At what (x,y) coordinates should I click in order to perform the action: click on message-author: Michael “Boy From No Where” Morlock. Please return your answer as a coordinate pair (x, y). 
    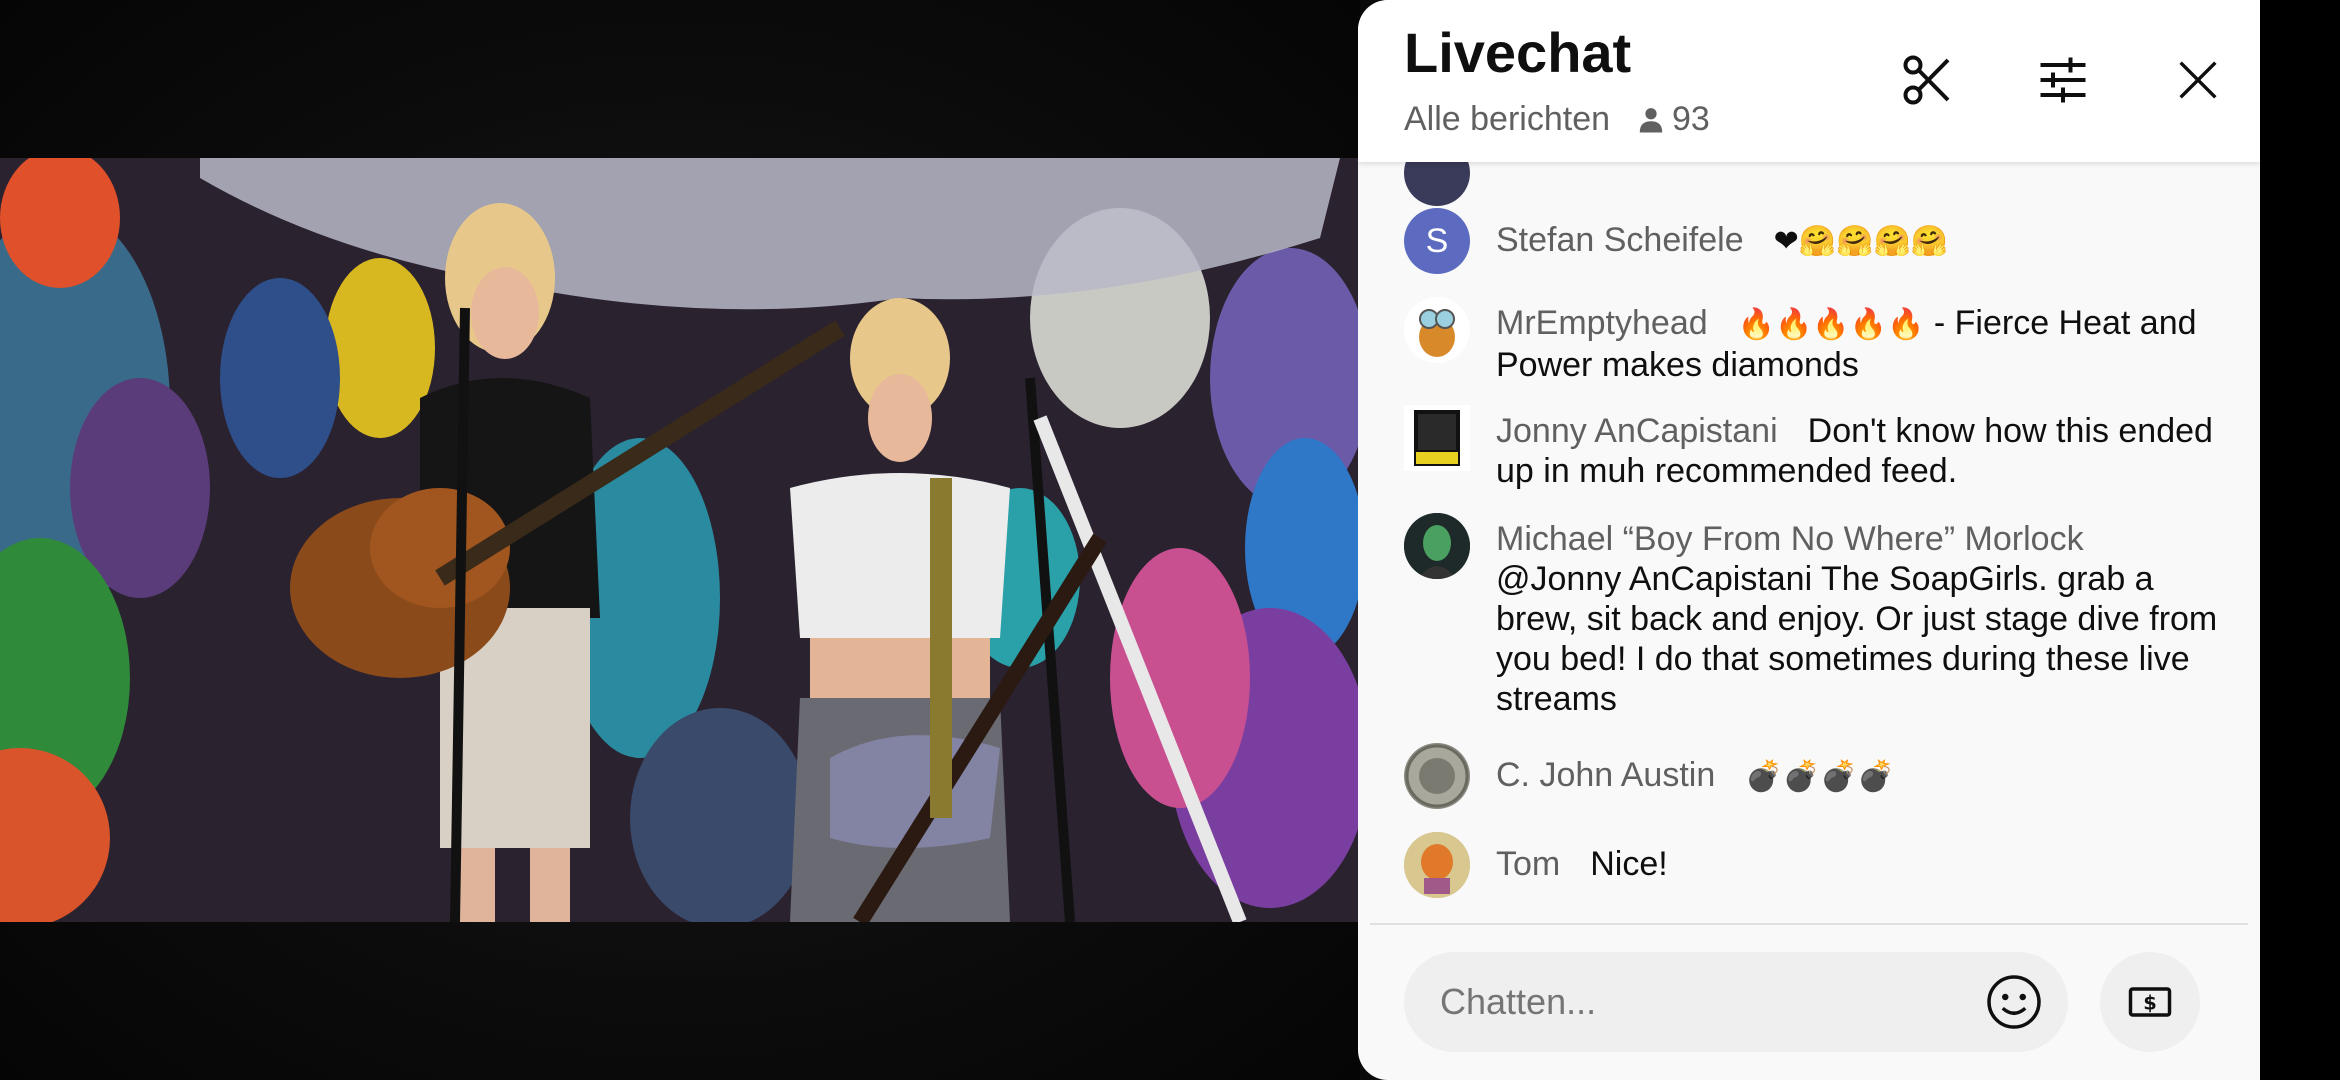
    Looking at the image, I should click on (1790, 539).